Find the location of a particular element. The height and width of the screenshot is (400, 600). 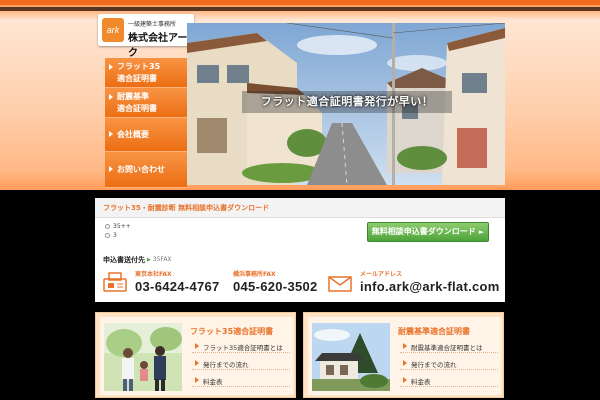

contact-email: メールアドレス info.ark@ark-flat.com is located at coordinates (415, 284).